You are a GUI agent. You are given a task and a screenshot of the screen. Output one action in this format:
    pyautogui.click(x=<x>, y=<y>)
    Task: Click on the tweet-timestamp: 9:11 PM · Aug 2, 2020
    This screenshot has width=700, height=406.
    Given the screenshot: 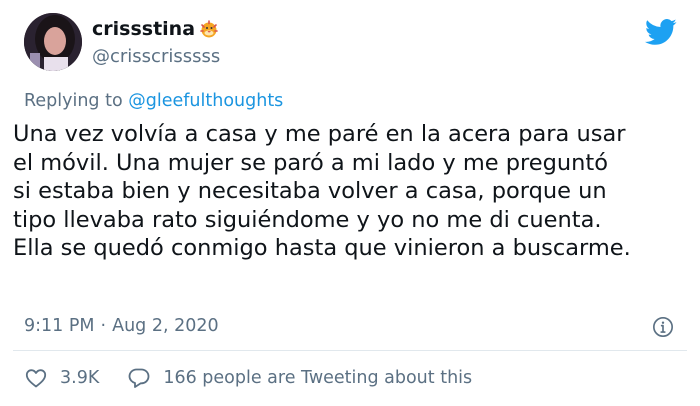 What is the action you would take?
    pyautogui.click(x=121, y=326)
    